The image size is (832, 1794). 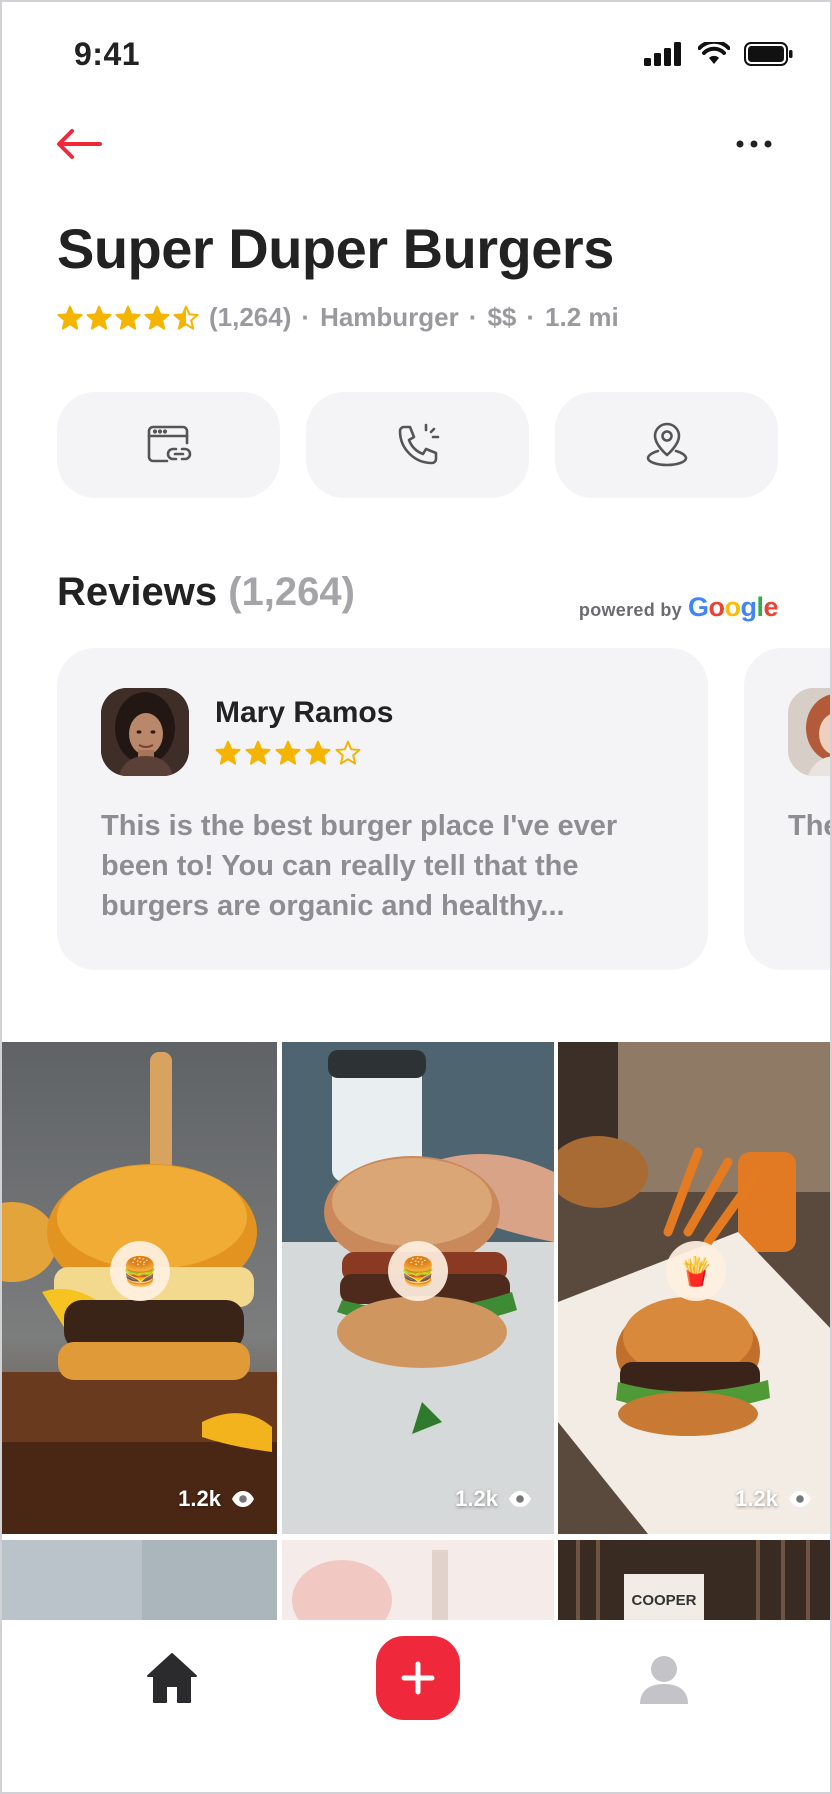 What do you see at coordinates (335, 248) in the screenshot?
I see `restaurant-name: Super Duper Burgers` at bounding box center [335, 248].